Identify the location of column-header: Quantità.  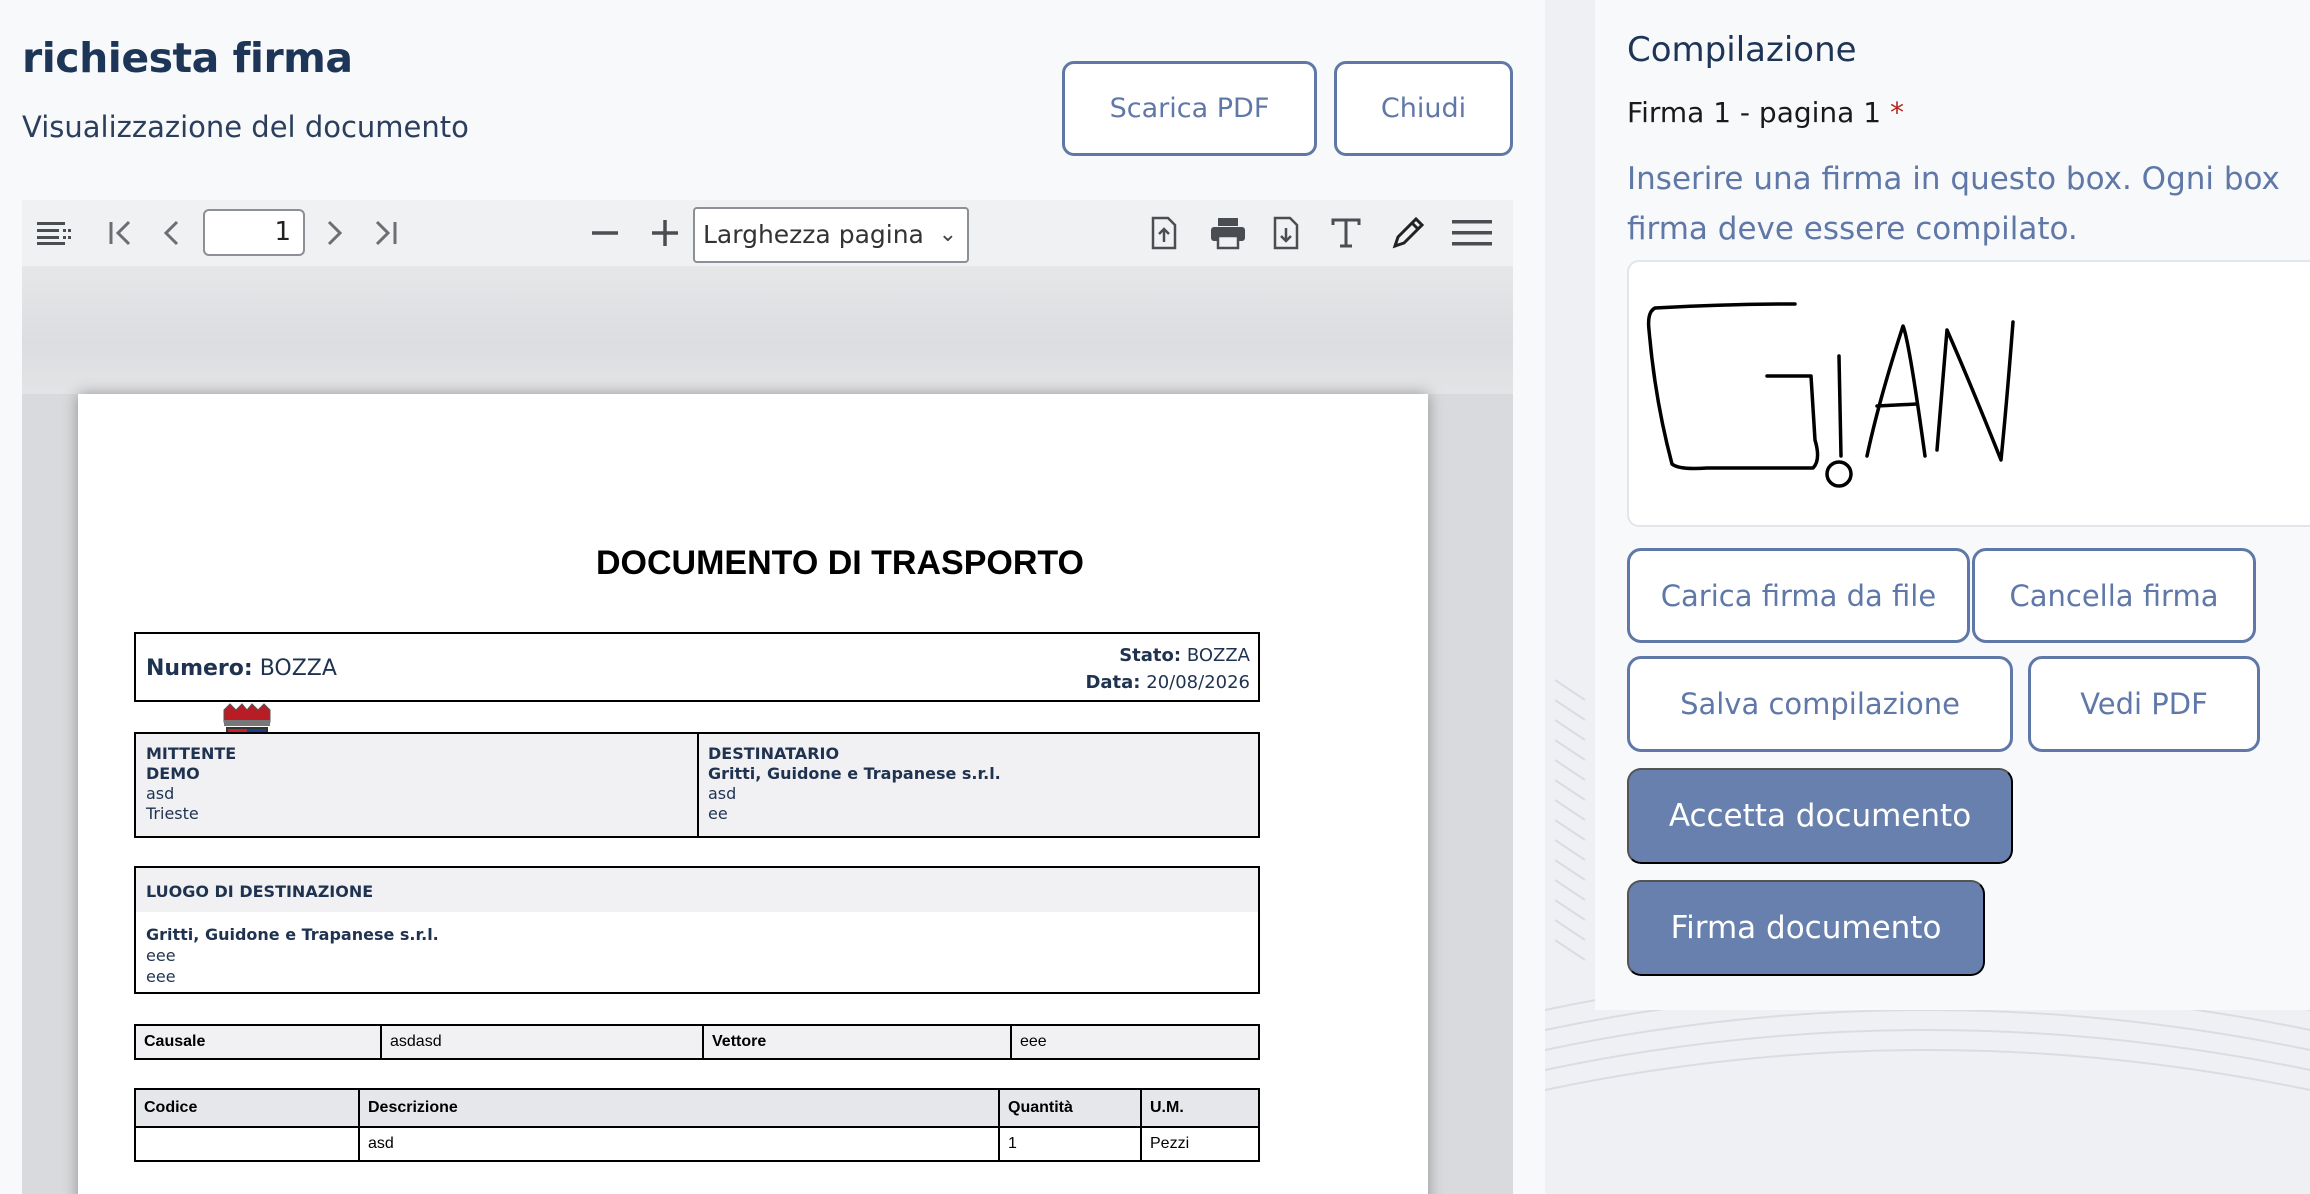
(1070, 1108).